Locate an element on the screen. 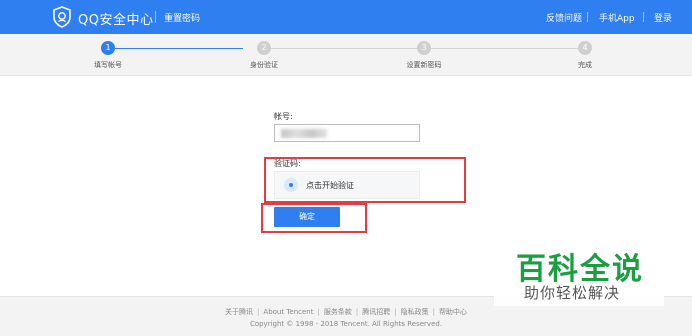 The image size is (692, 336). step-3-indicator: 3 is located at coordinates (424, 48).